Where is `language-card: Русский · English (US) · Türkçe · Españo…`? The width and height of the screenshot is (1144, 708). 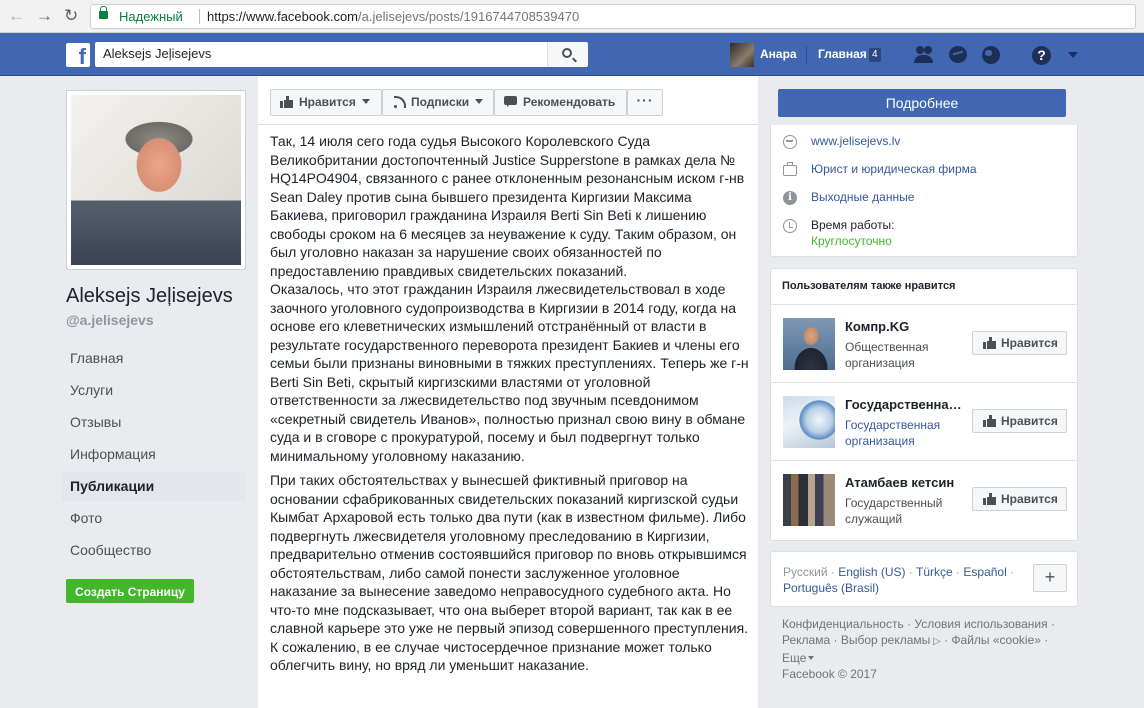
language-card: Русский · English (US) · Türkçe · Españo… is located at coordinates (924, 579).